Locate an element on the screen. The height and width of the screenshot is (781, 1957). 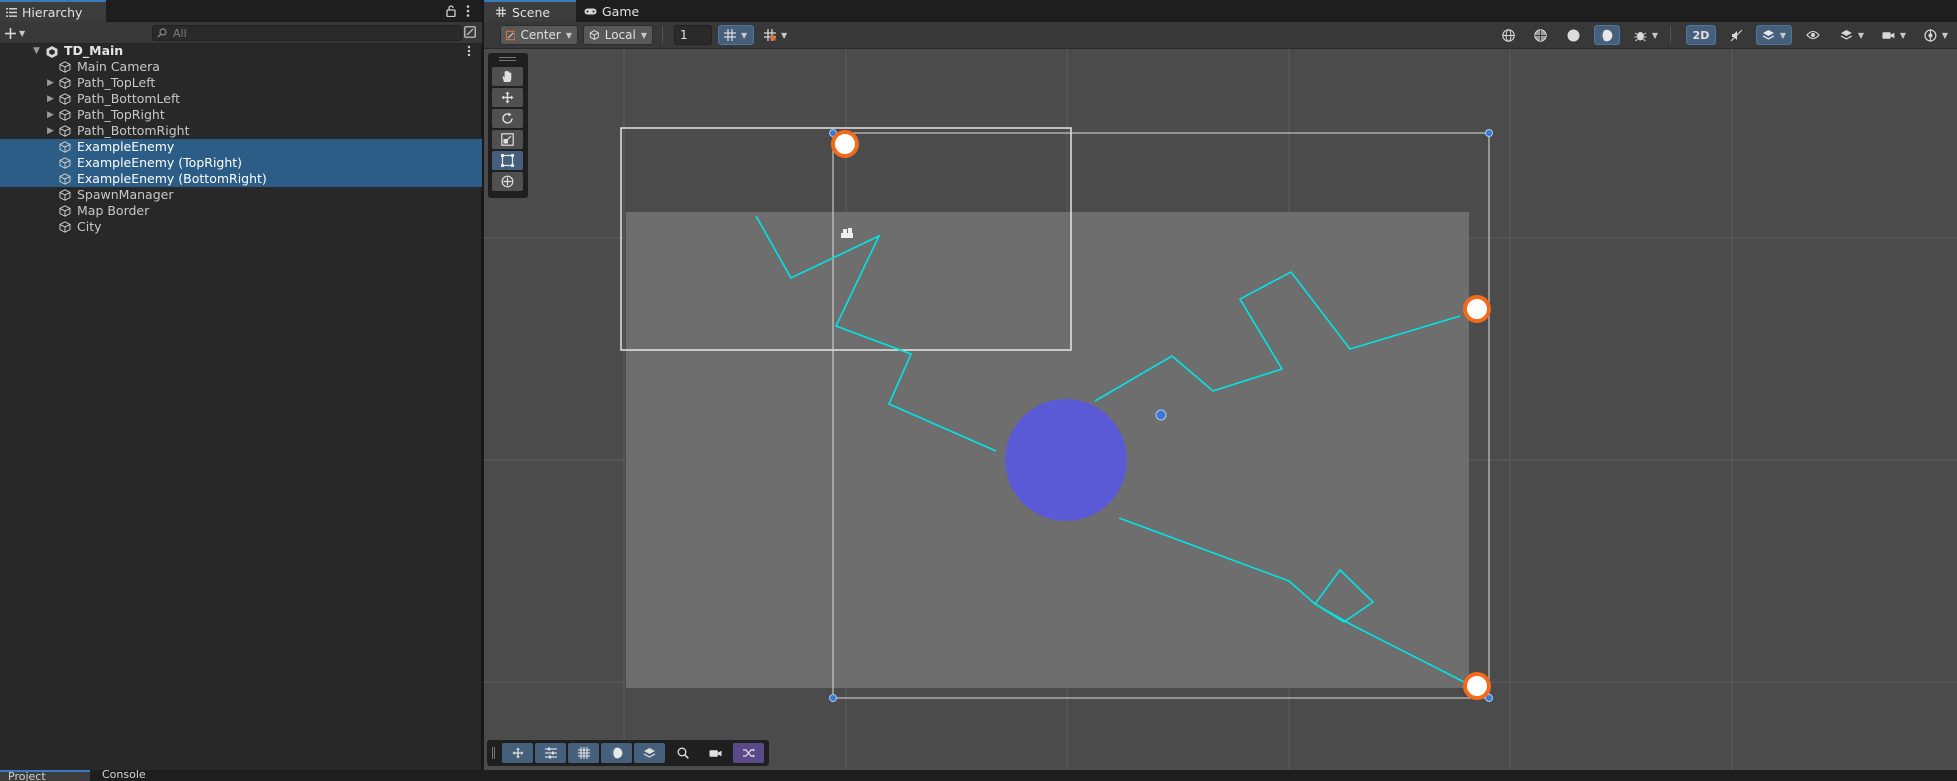
grid-hash-icon is located at coordinates (501, 12).